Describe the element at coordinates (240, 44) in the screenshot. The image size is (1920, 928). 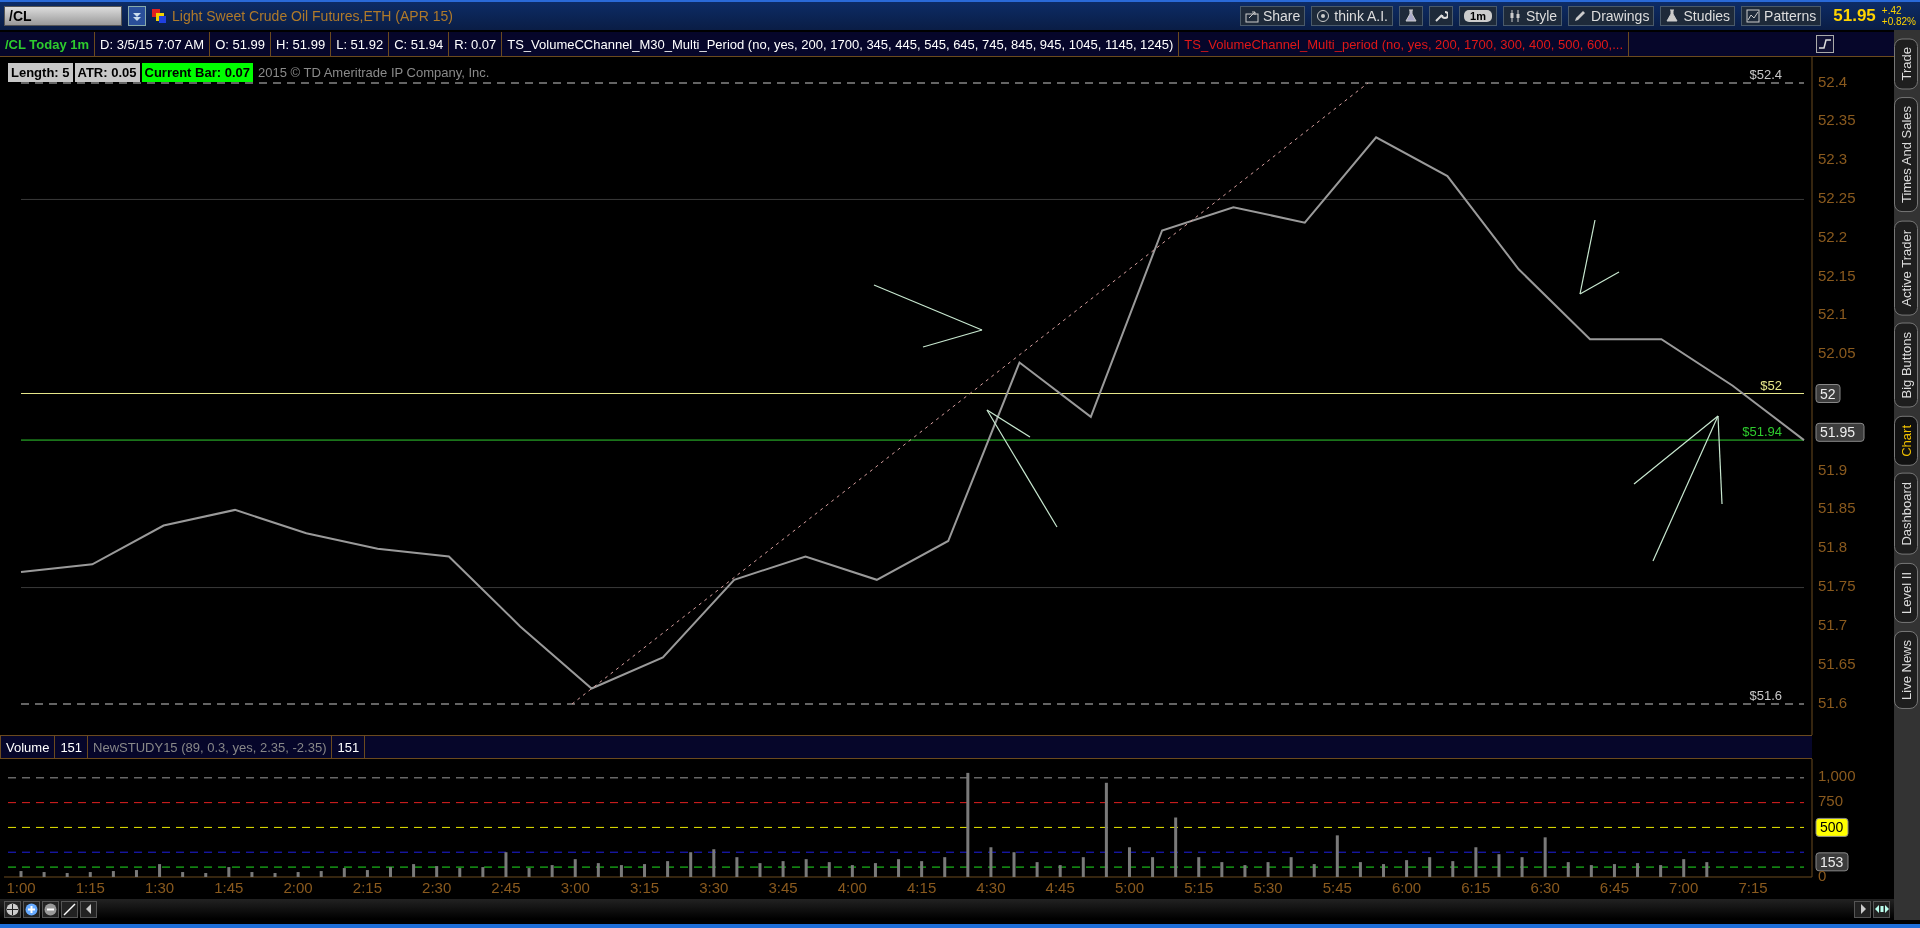
I see `info-cell: O: 51.99` at that location.